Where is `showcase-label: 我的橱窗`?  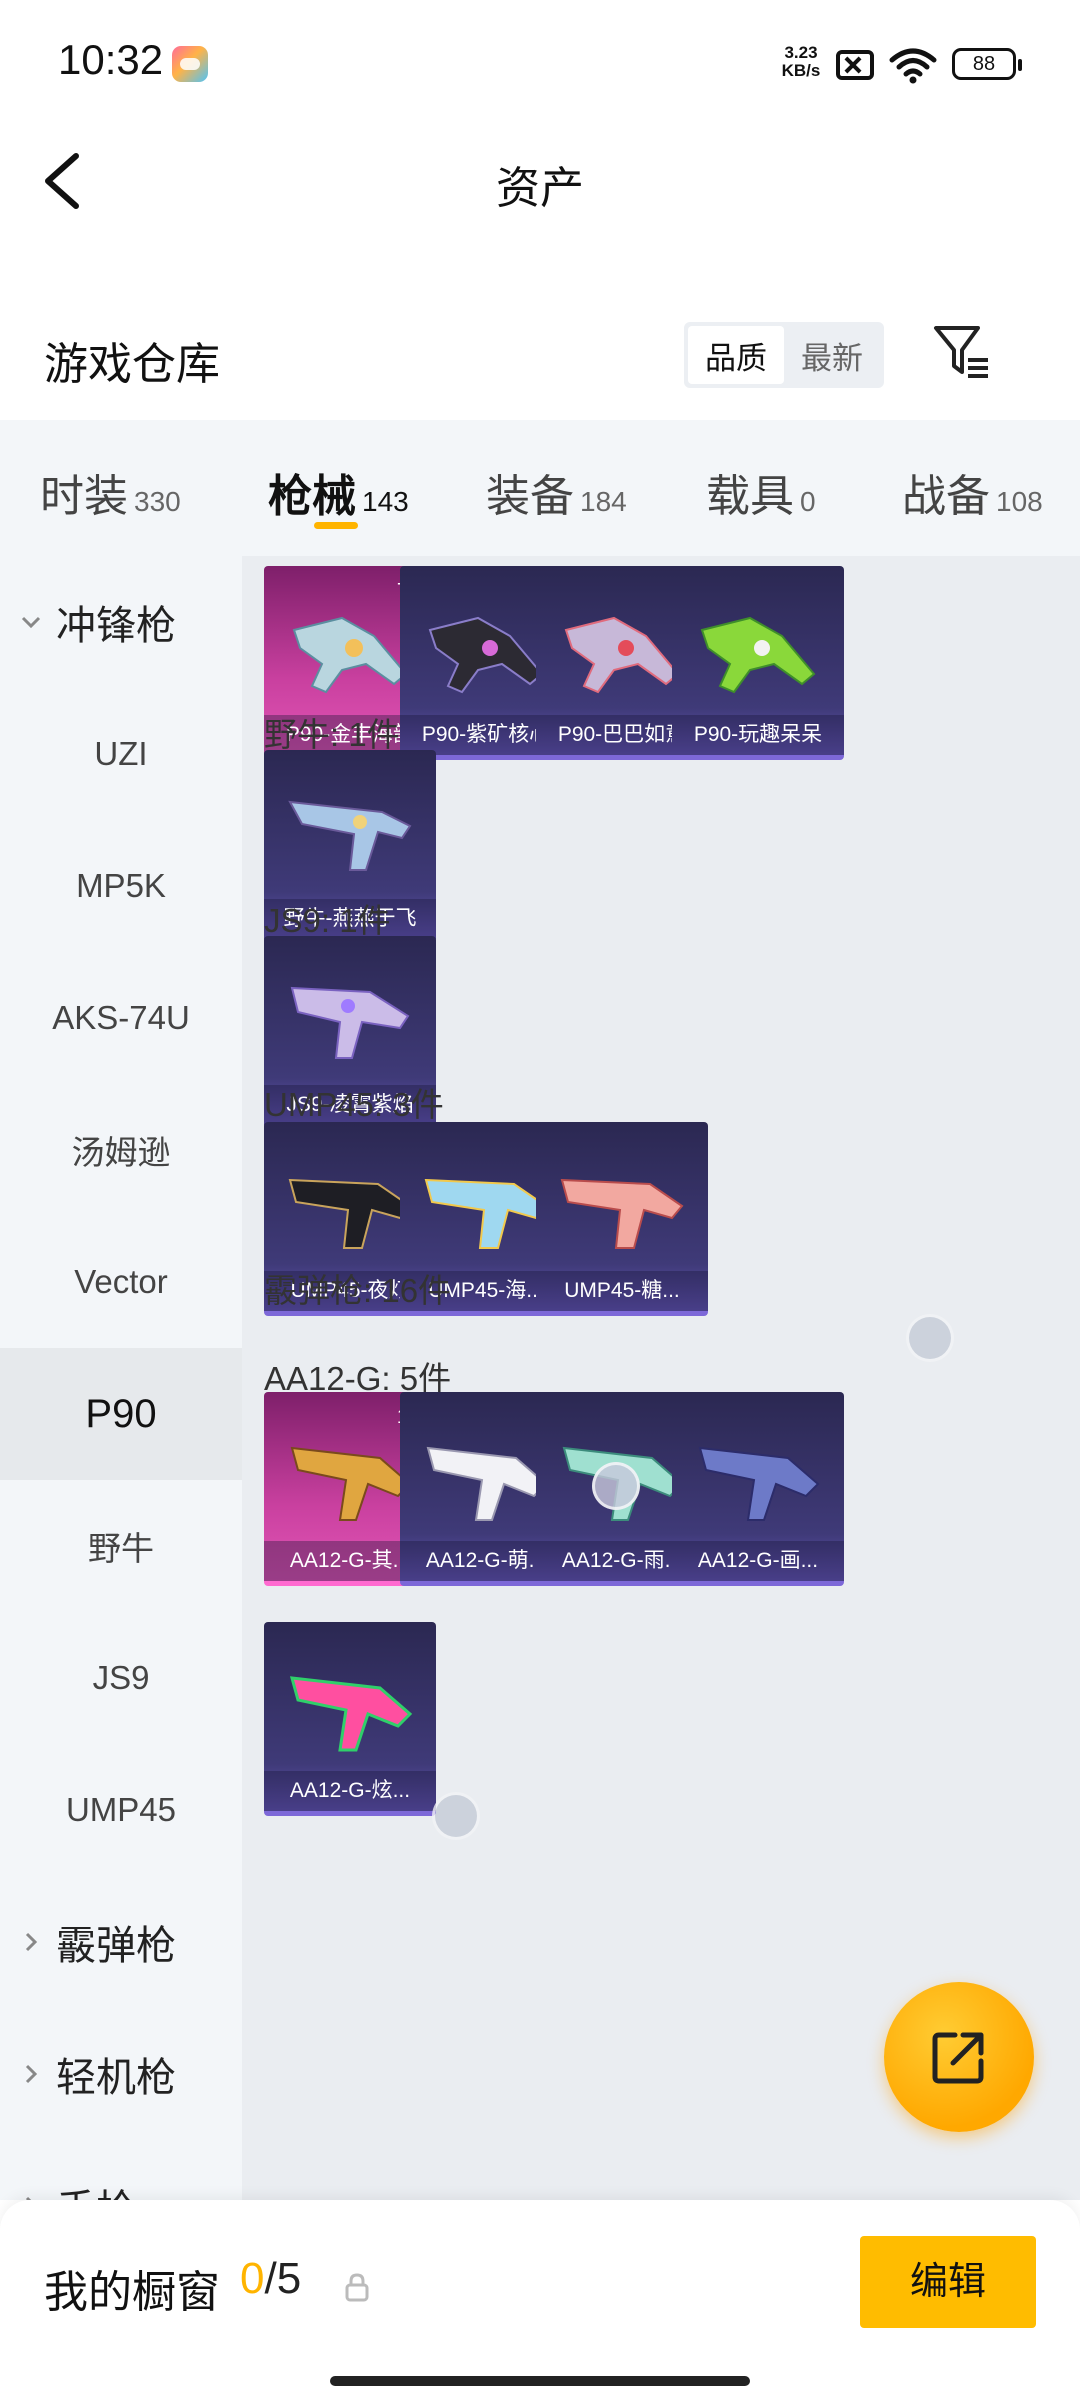 showcase-label: 我的橱窗 is located at coordinates (132, 2292).